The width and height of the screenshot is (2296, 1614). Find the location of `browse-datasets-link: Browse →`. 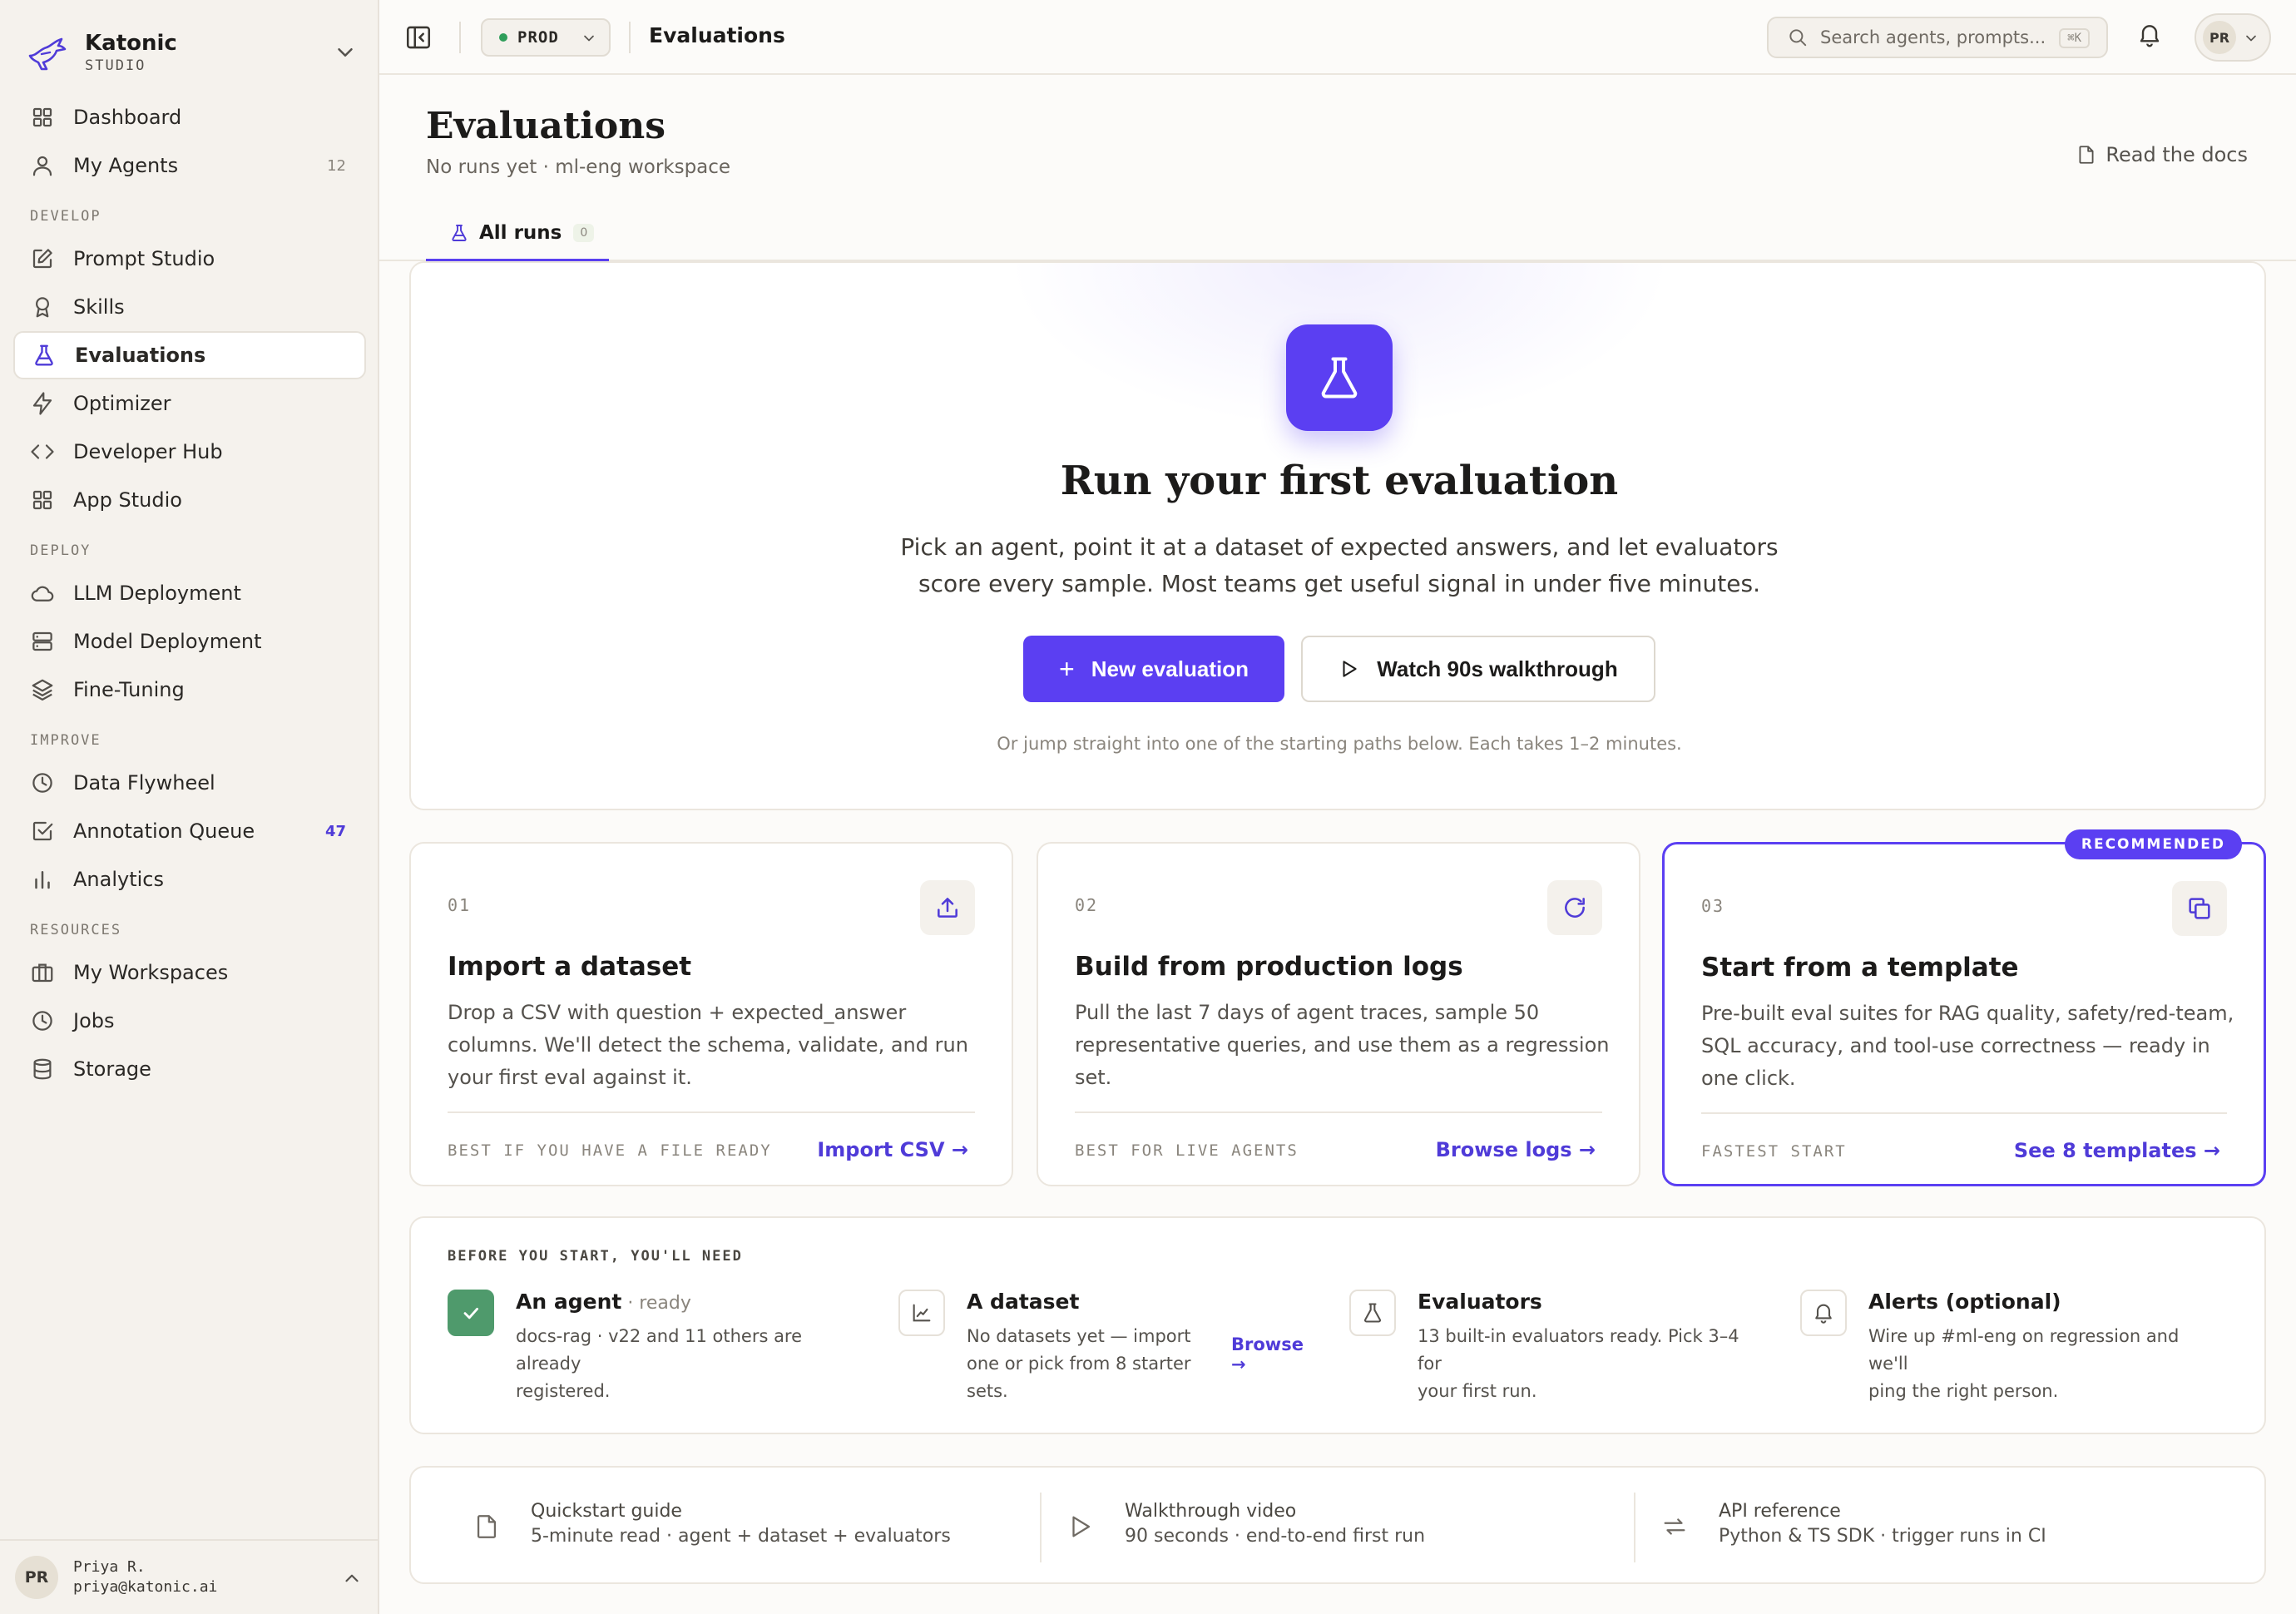

browse-datasets-link: Browse → is located at coordinates (1272, 1354).